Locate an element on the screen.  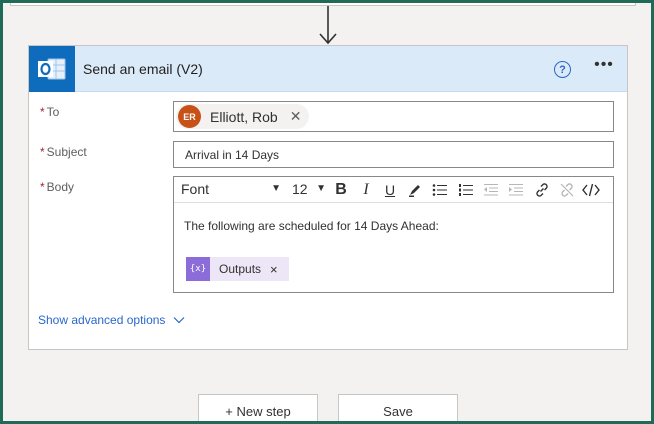
body-label-text: Body is located at coordinates (60, 187).